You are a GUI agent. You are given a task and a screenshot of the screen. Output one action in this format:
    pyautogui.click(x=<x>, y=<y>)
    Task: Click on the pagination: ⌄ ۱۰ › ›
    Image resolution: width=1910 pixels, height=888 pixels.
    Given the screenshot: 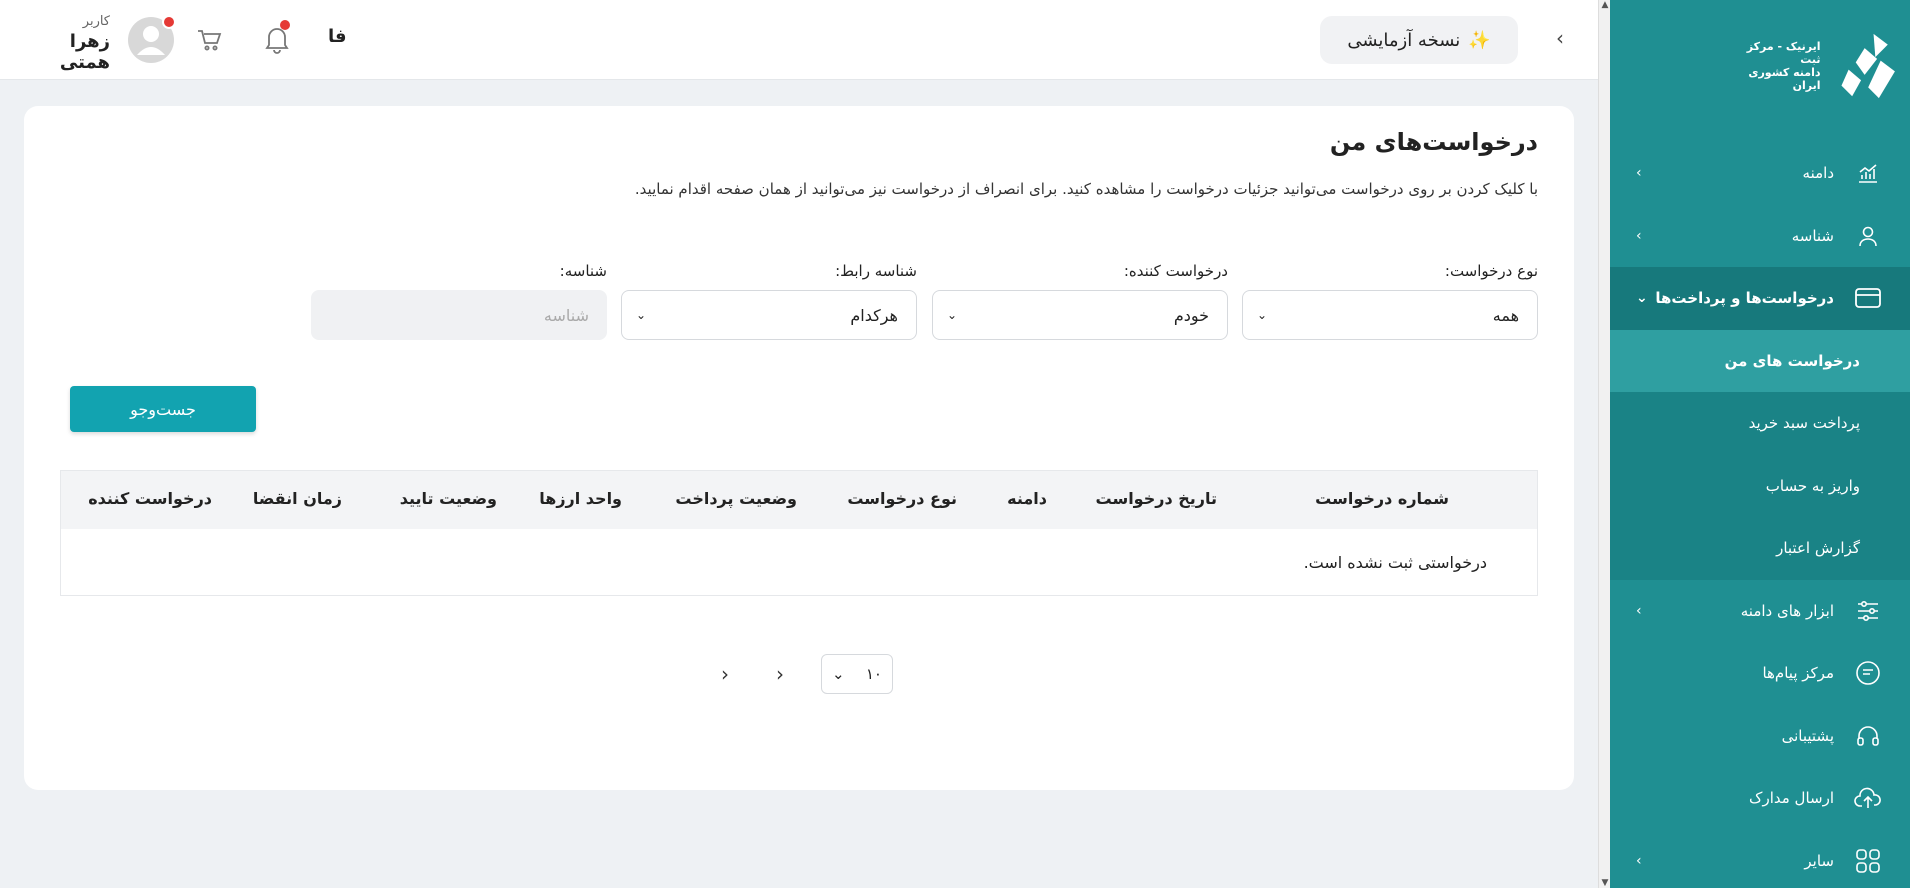 What is the action you would take?
    pyautogui.click(x=799, y=674)
    